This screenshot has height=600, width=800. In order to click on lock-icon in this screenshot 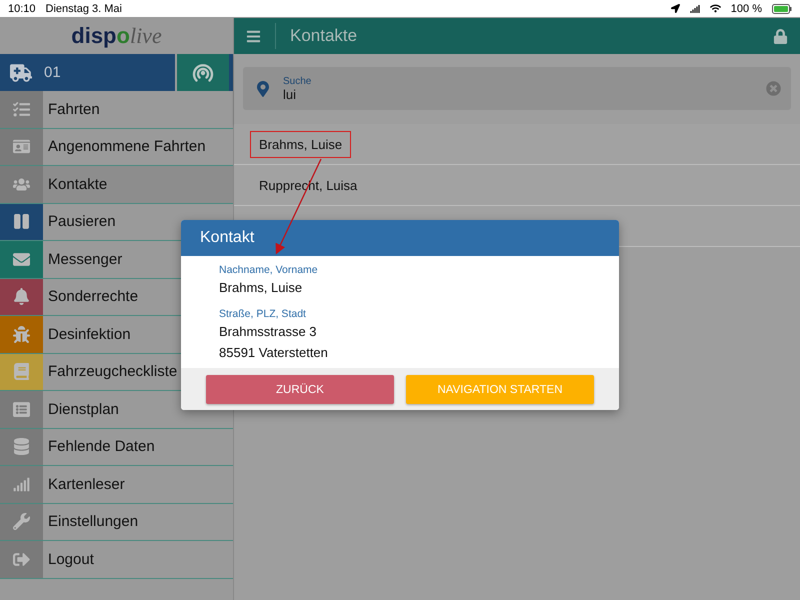, I will do `click(780, 36)`.